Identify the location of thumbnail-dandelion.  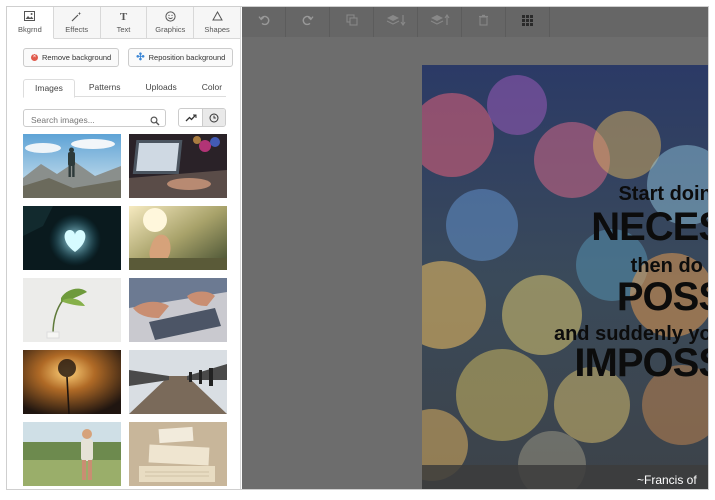
(72, 382).